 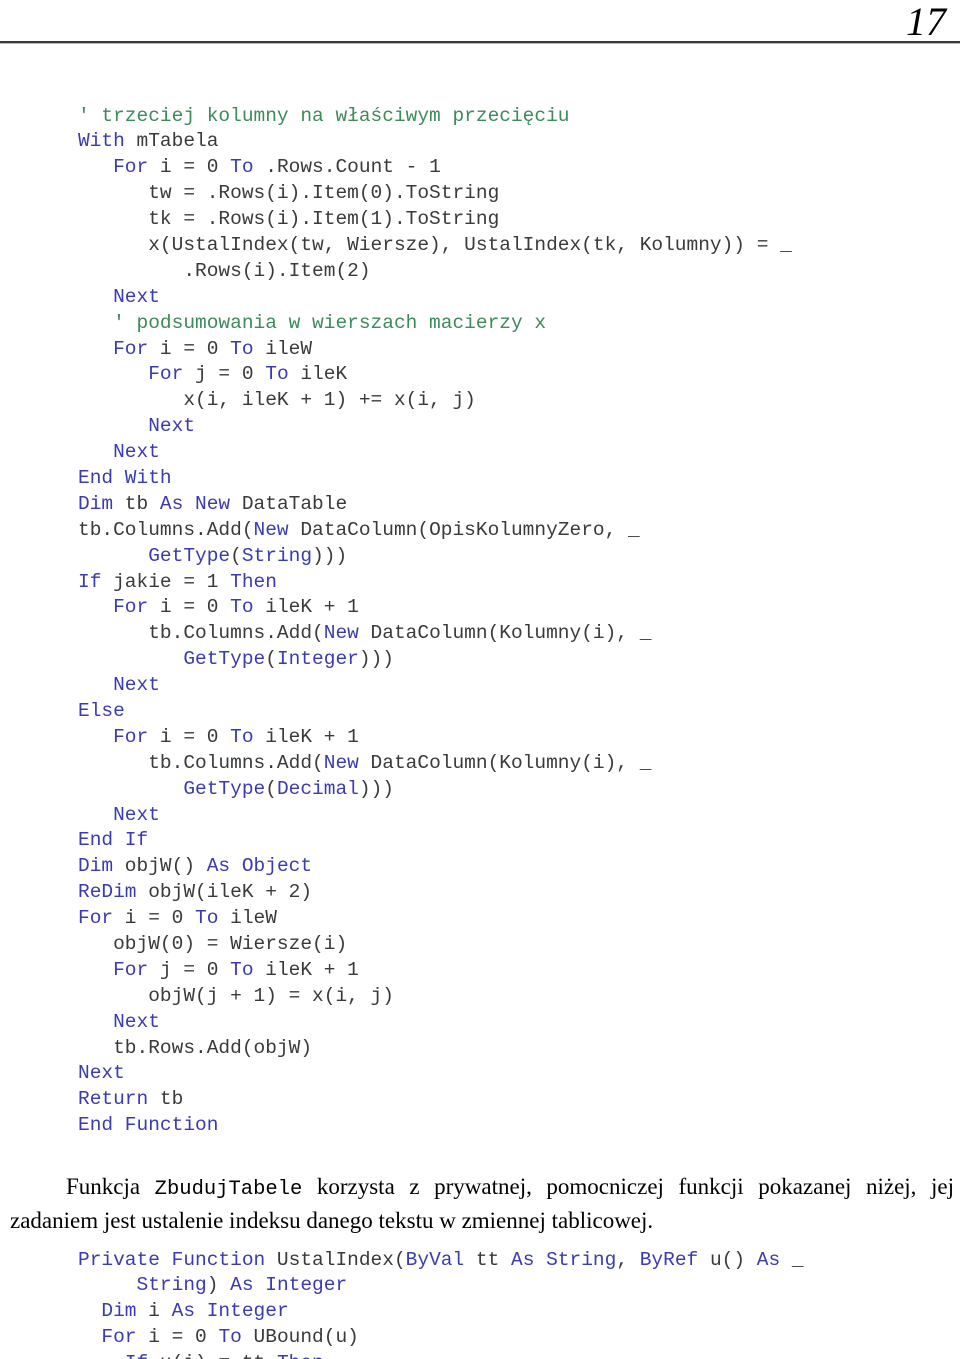 I want to click on code-token-id: x(i, ileK + 1) += x(i, j), so click(x=277, y=400).